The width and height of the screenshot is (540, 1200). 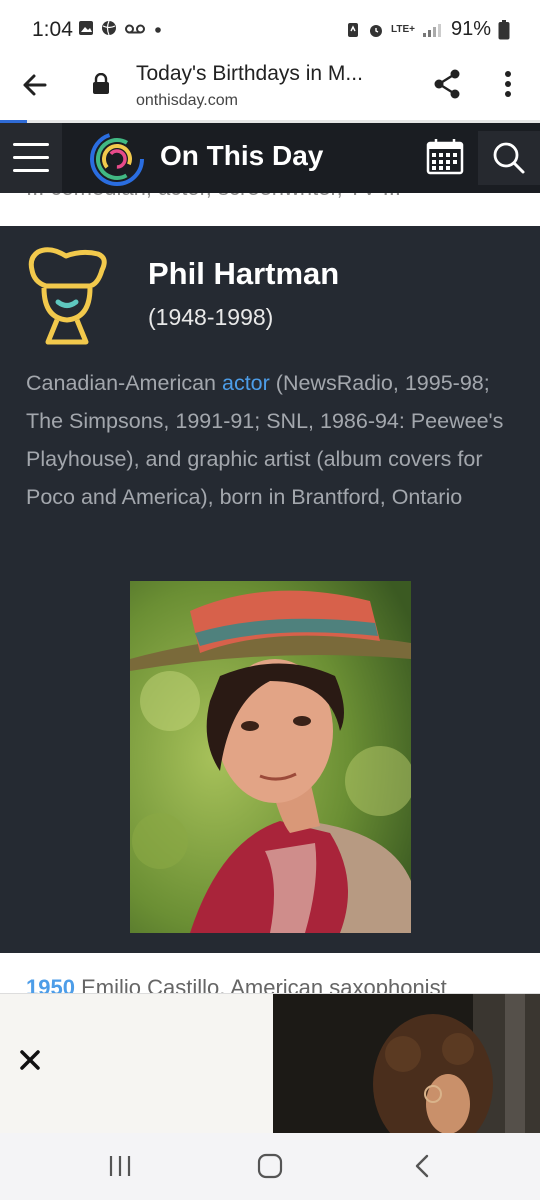 I want to click on system-icons: LTE+ 91%, so click(x=427, y=29).